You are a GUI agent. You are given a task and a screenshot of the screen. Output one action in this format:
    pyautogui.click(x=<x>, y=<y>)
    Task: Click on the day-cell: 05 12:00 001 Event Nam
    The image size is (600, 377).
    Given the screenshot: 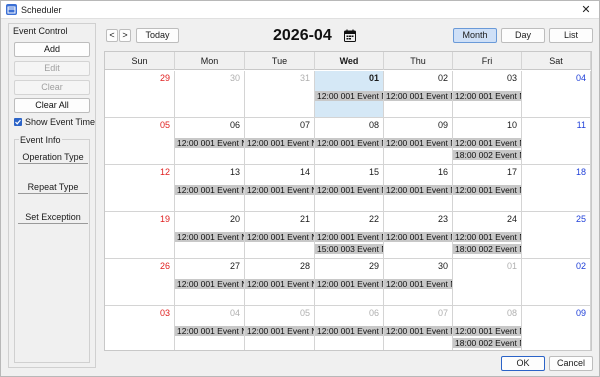 What is the action you would take?
    pyautogui.click(x=280, y=328)
    